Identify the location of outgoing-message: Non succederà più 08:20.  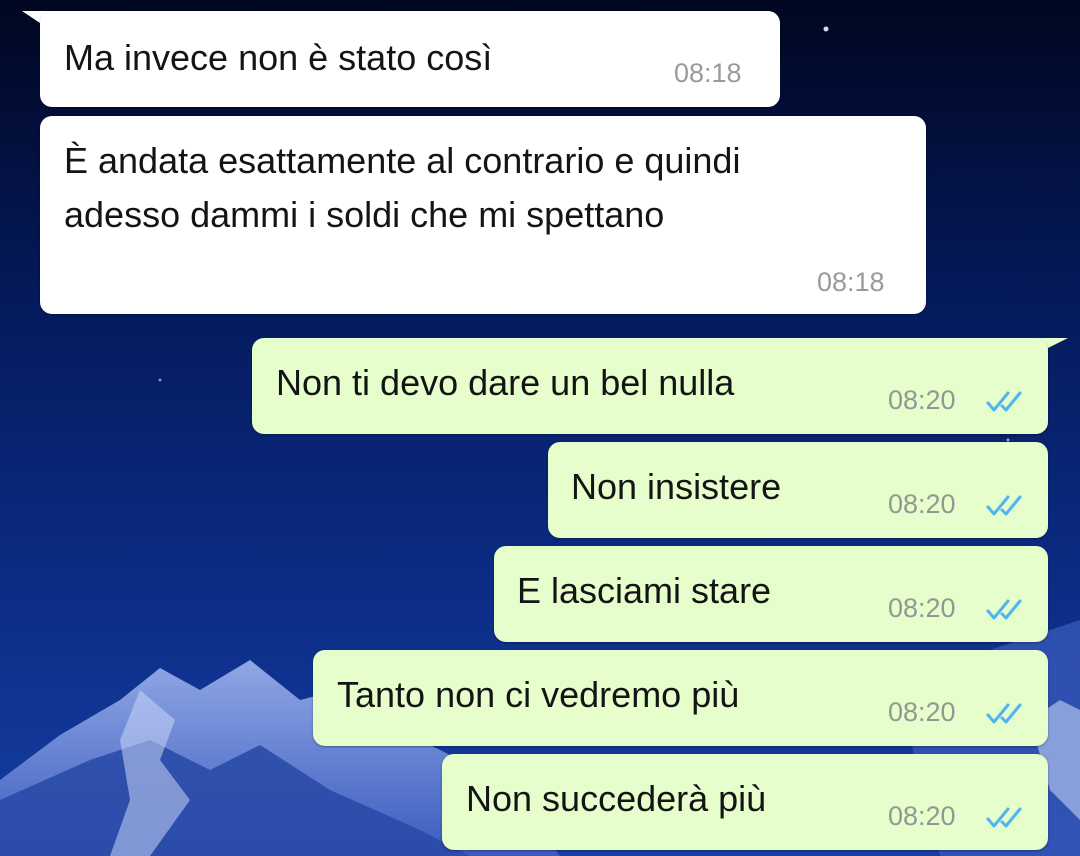
(745, 802).